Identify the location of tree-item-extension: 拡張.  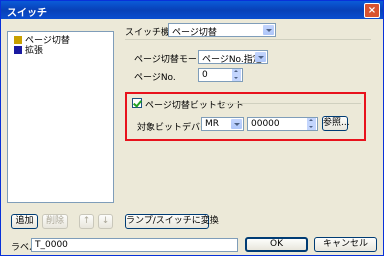
(28, 51).